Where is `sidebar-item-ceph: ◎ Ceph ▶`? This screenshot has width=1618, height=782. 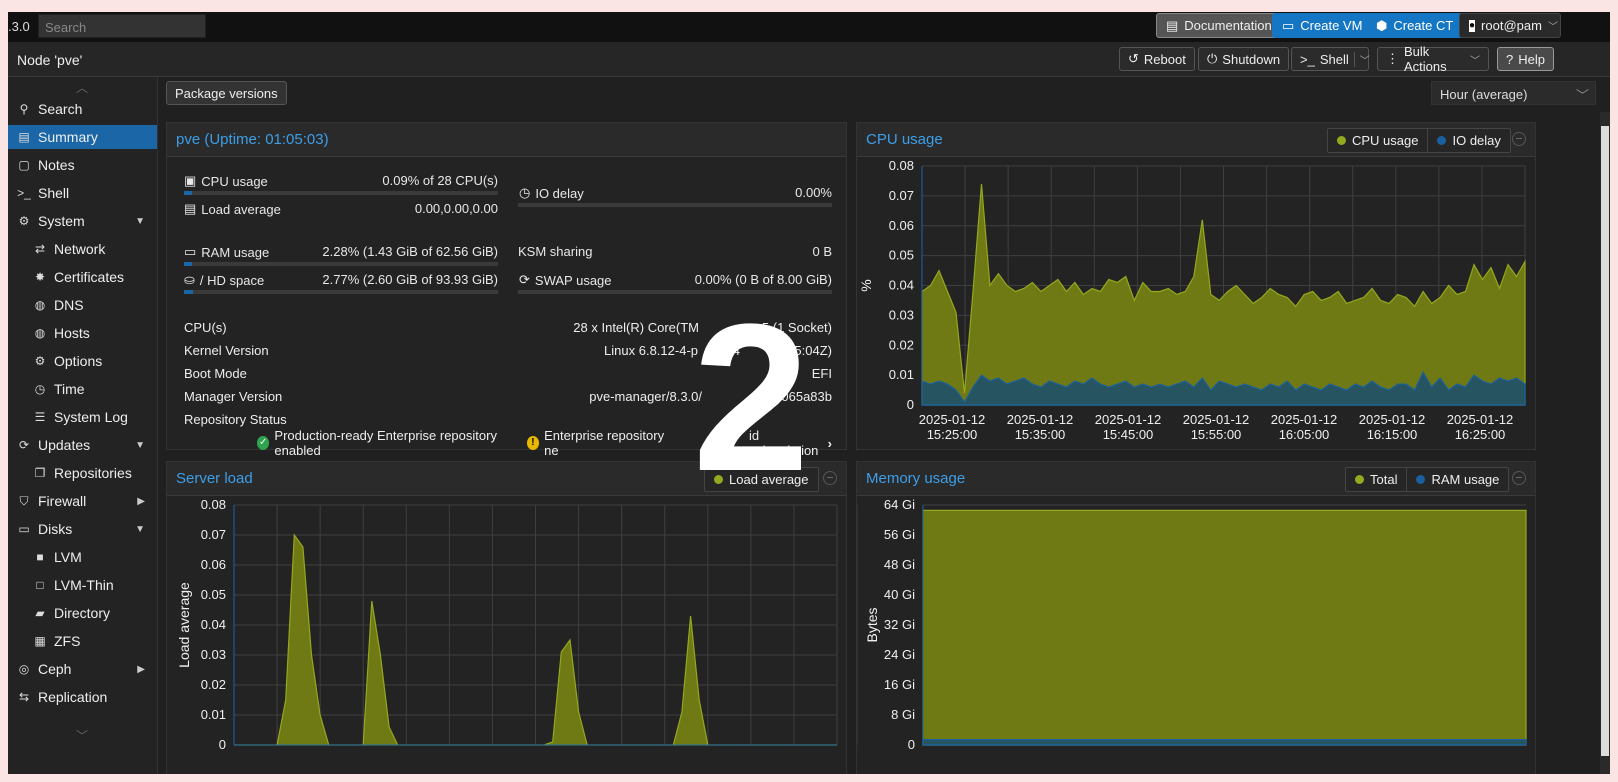 sidebar-item-ceph: ◎ Ceph ▶ is located at coordinates (82, 669).